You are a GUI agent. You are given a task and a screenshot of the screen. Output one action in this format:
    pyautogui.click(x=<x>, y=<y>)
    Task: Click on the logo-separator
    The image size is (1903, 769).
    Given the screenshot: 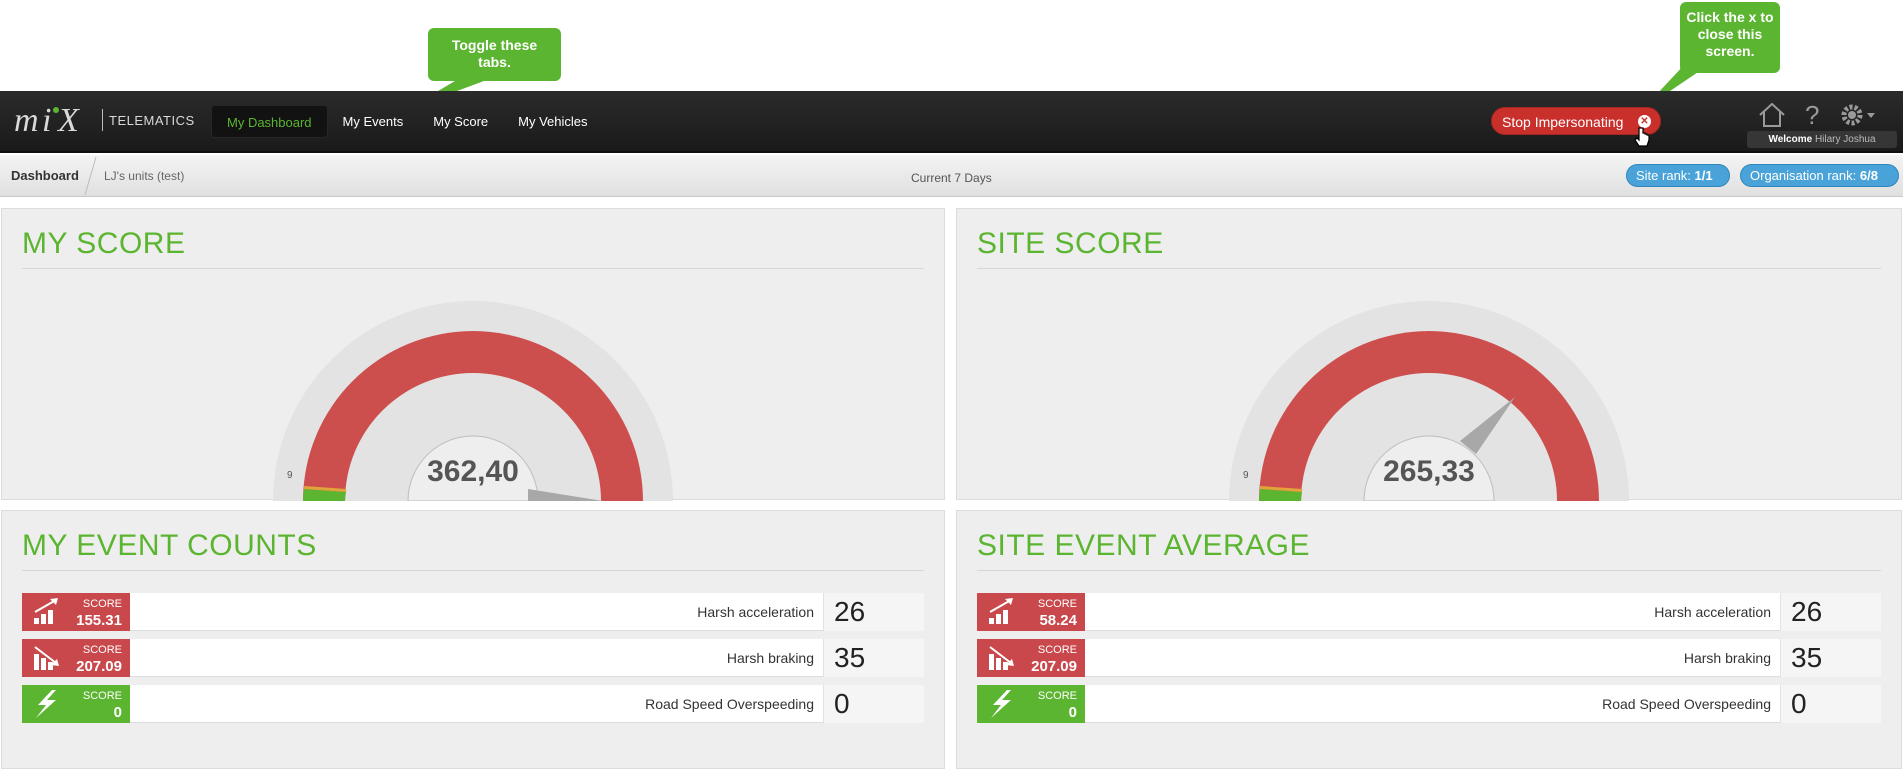 What is the action you would take?
    pyautogui.click(x=102, y=120)
    